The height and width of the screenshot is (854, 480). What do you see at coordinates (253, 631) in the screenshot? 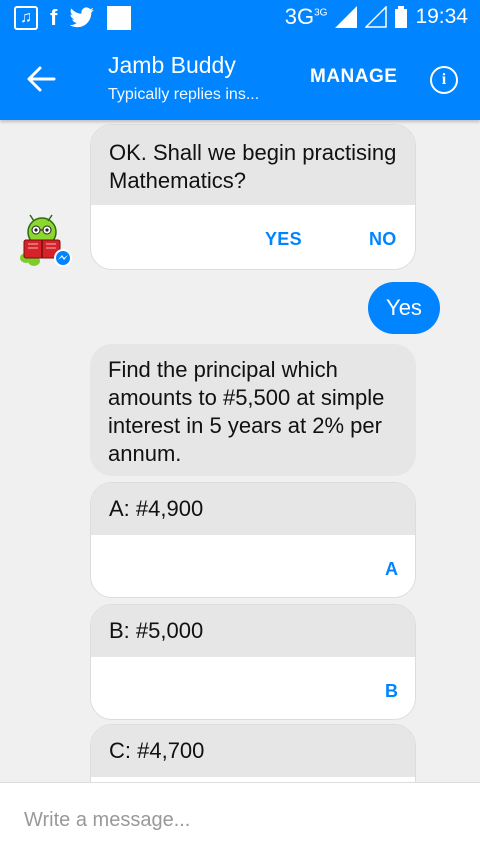
I see `option-text-b: B: #5,000` at bounding box center [253, 631].